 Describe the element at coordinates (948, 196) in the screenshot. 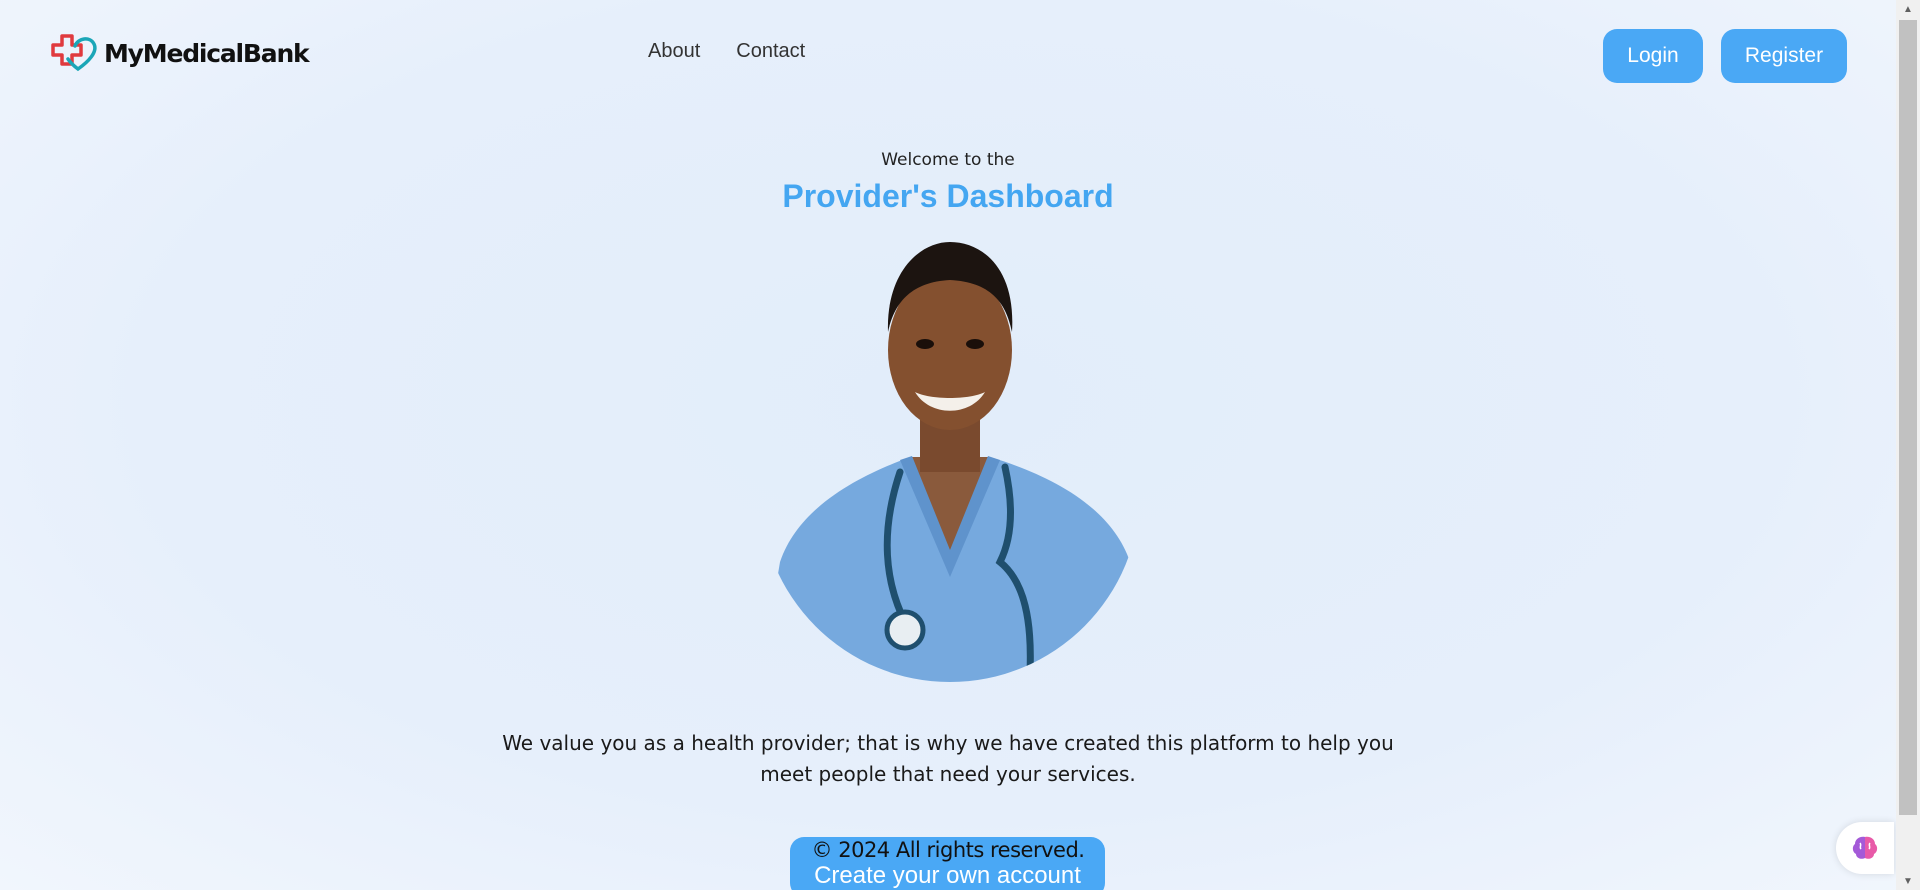

I see `page-title: Provider's Dashboard` at that location.